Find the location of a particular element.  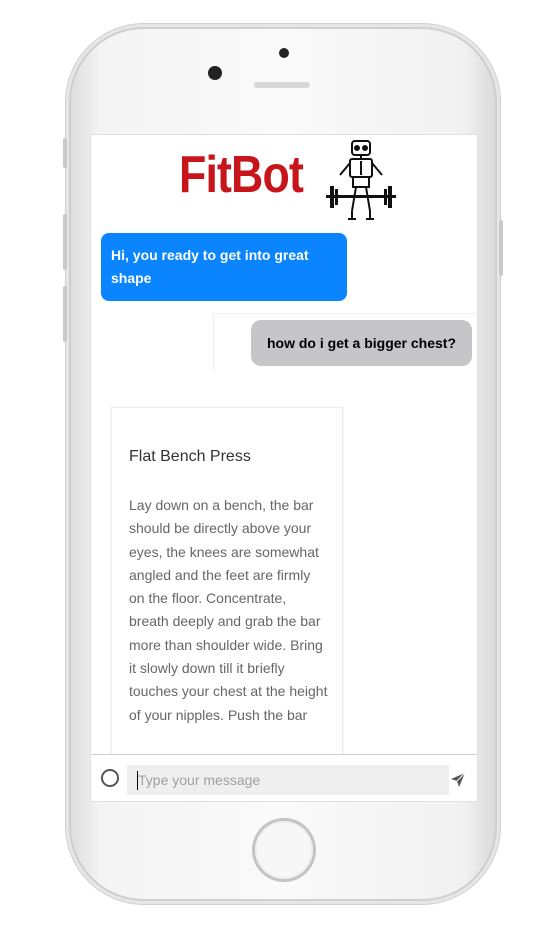

volume-down-button is located at coordinates (65, 314).